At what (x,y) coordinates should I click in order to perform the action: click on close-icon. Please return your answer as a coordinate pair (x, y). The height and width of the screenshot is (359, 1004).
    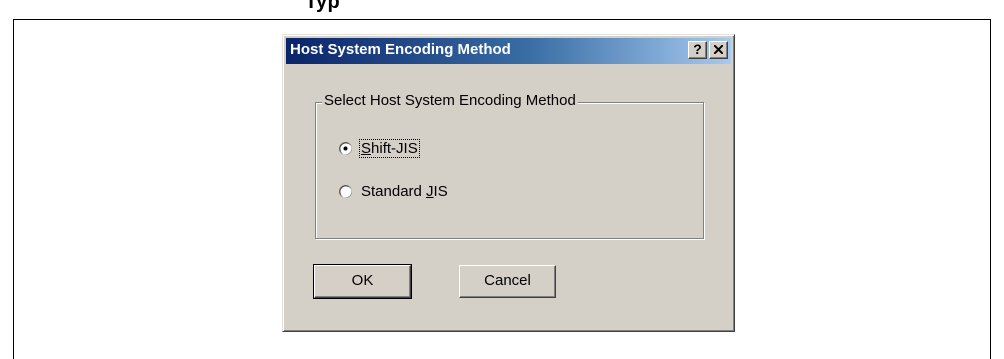
    Looking at the image, I should click on (718, 49).